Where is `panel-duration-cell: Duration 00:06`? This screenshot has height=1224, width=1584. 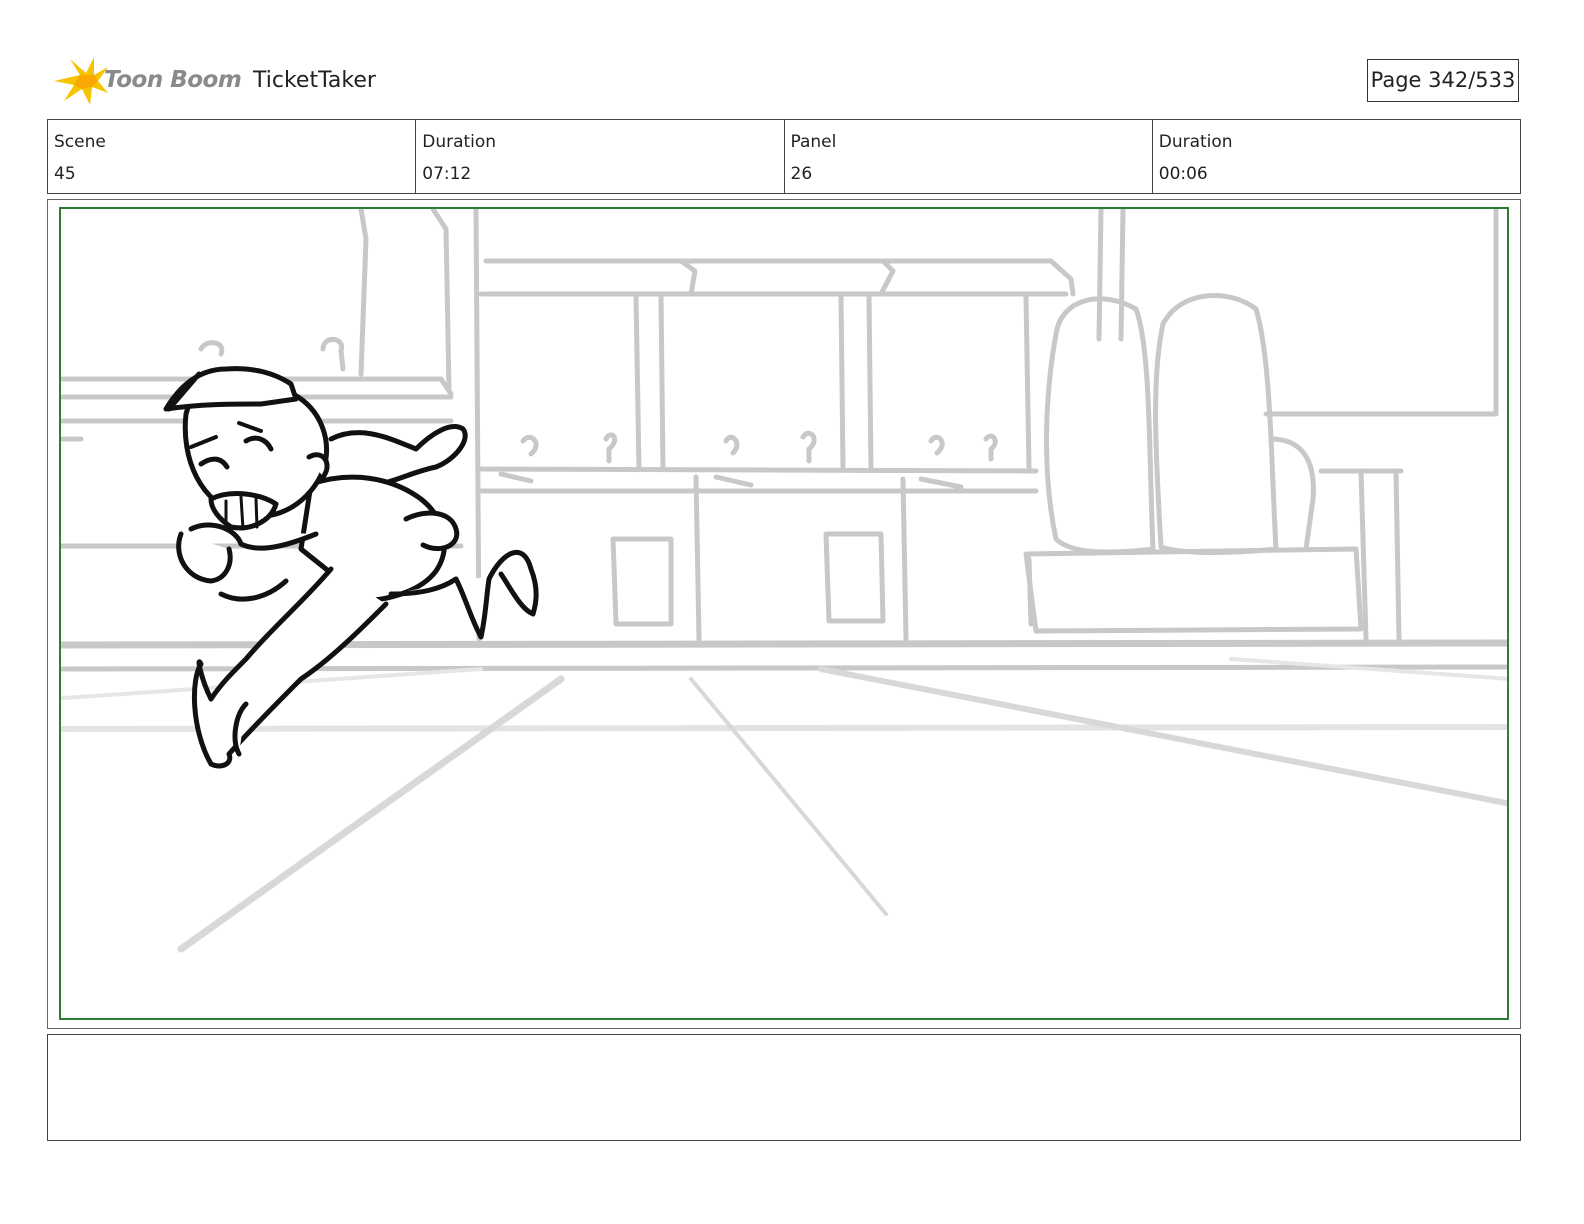
panel-duration-cell: Duration 00:06 is located at coordinates (1336, 156).